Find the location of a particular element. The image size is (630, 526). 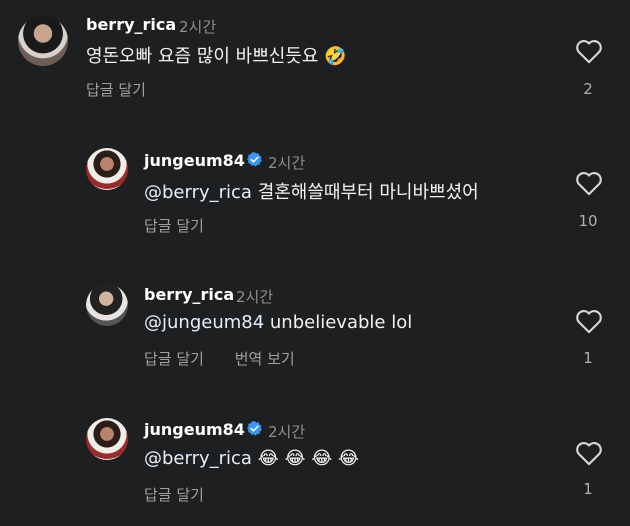

comment-actions: 답글 달기 번역 보기 is located at coordinates (219, 358).